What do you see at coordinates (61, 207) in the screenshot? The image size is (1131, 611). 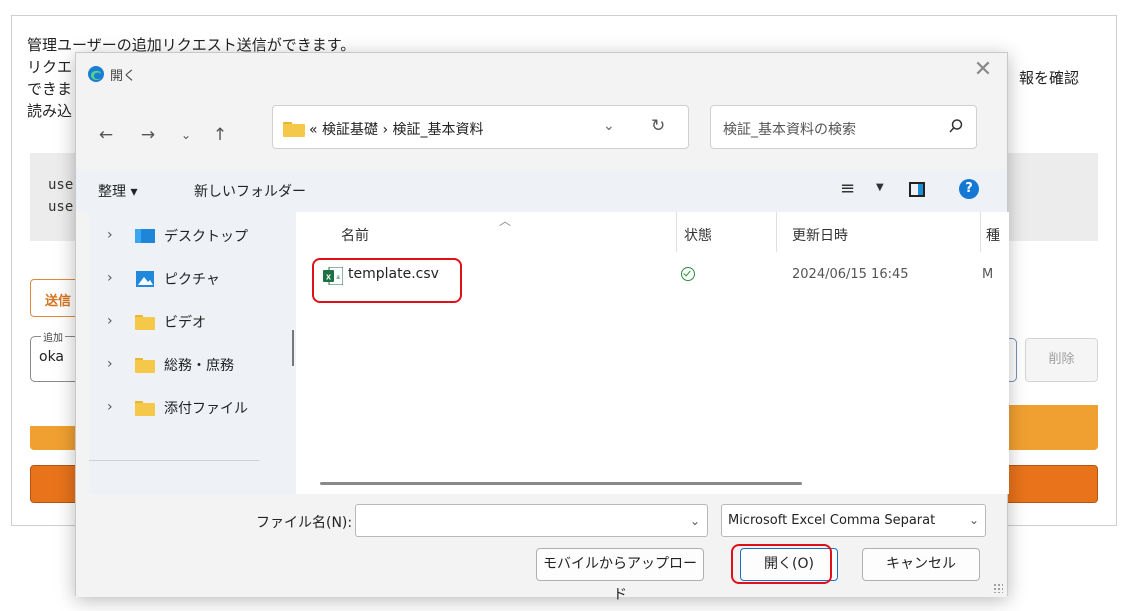 I see `bg-preview-line2: use` at bounding box center [61, 207].